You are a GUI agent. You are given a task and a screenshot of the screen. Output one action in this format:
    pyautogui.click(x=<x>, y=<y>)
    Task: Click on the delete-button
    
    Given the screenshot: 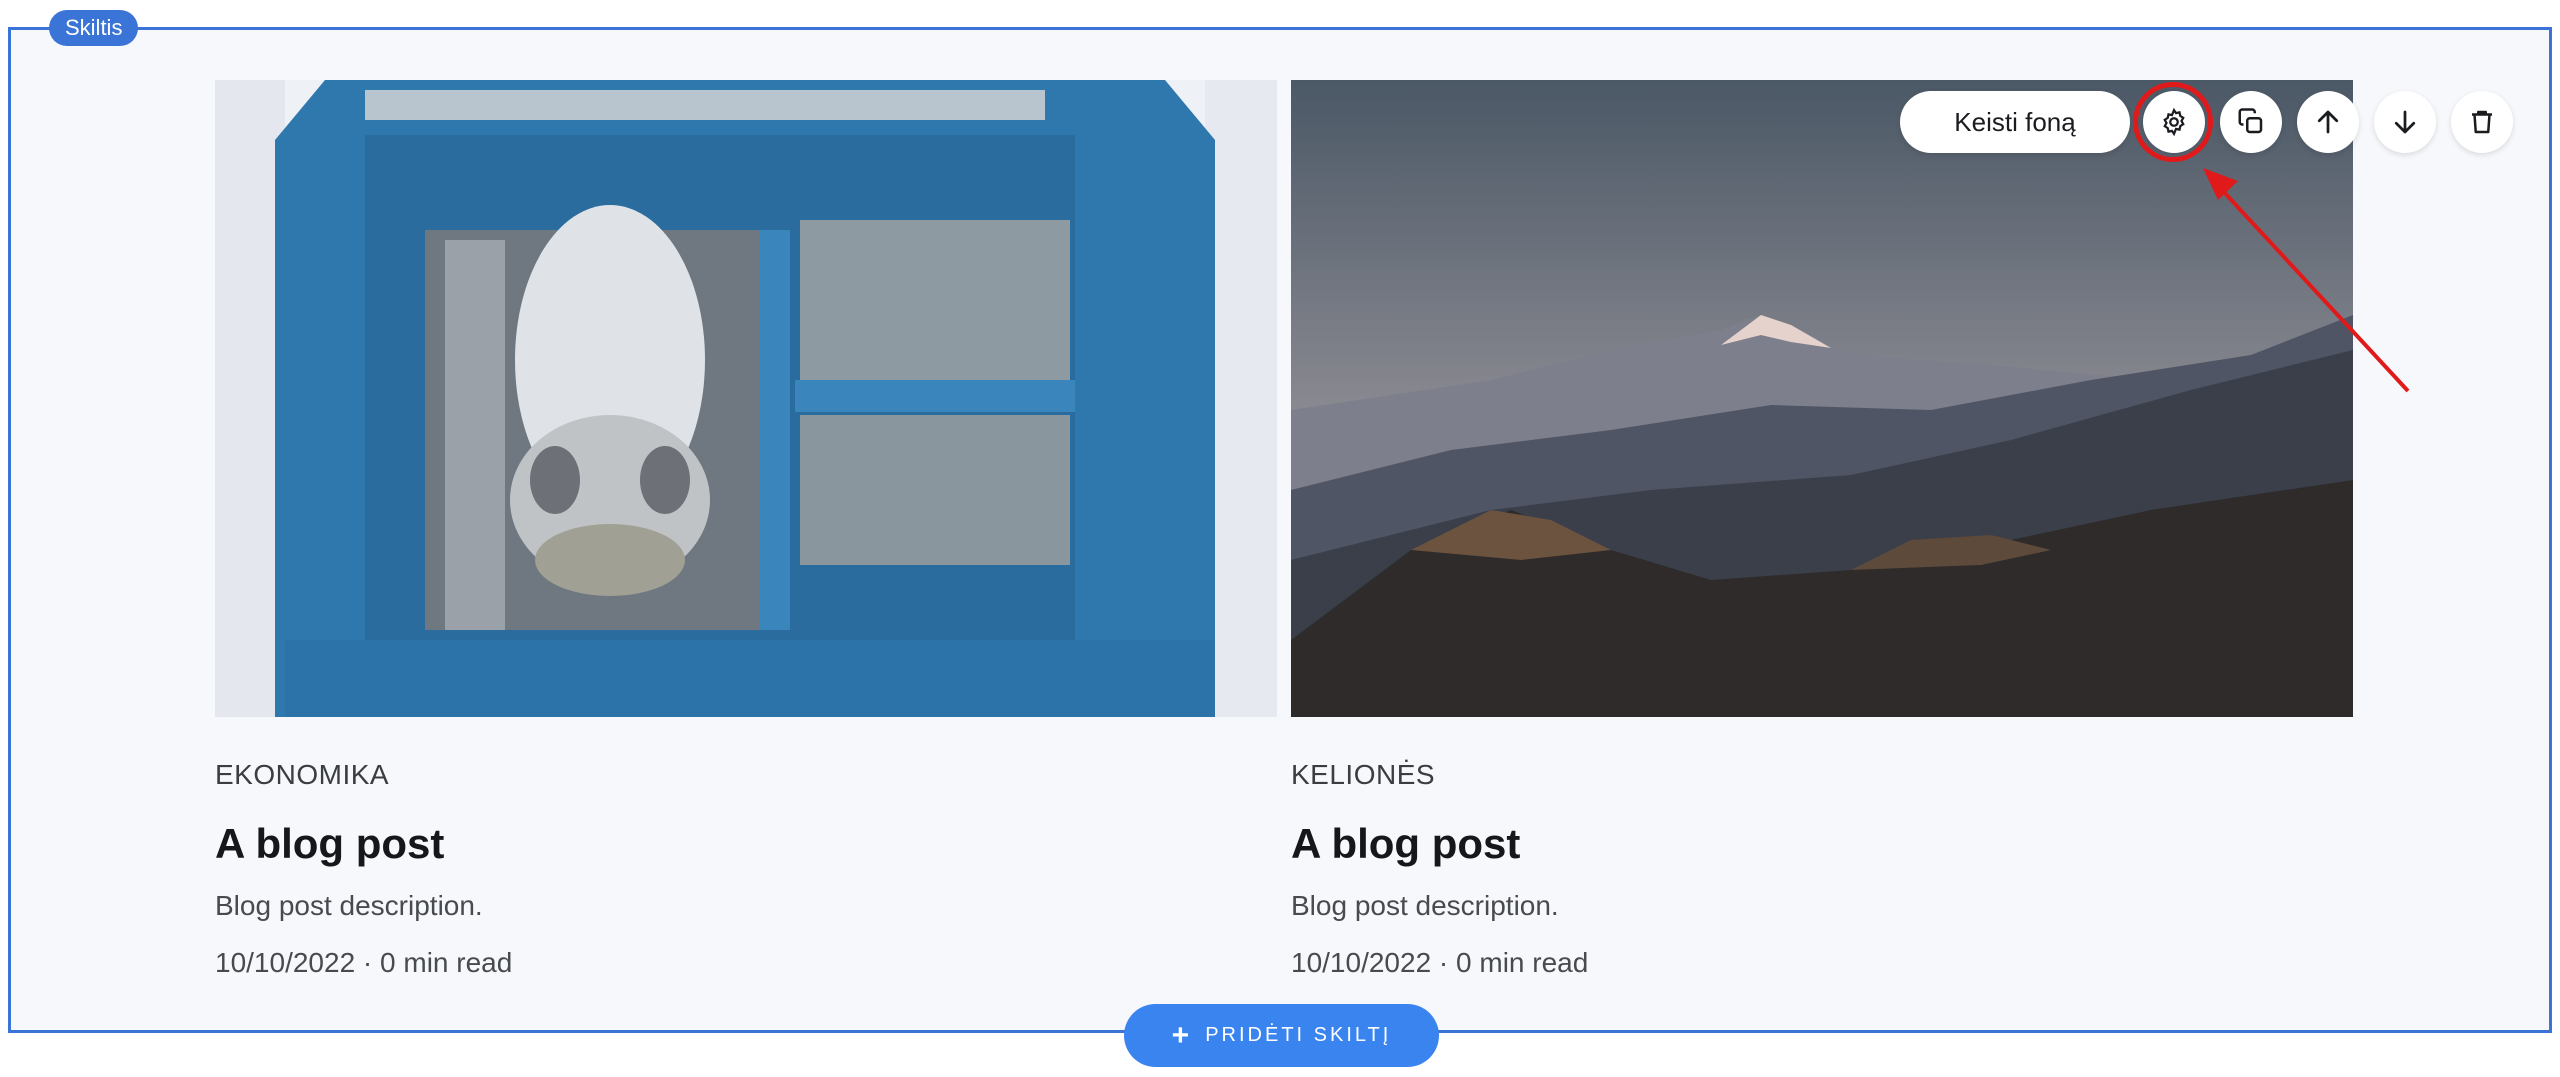 What is the action you would take?
    pyautogui.click(x=2482, y=122)
    